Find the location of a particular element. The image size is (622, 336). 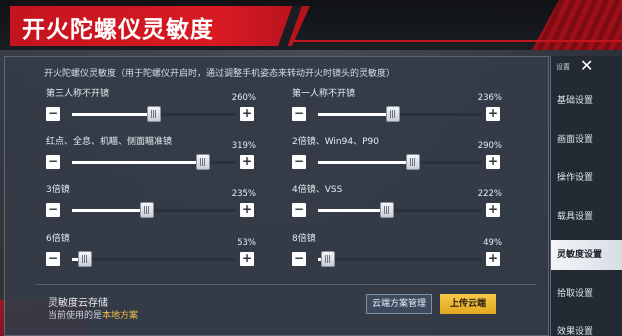

sensitivity-slider-row: 第一人称不开镜 236% − + is located at coordinates (397, 106).